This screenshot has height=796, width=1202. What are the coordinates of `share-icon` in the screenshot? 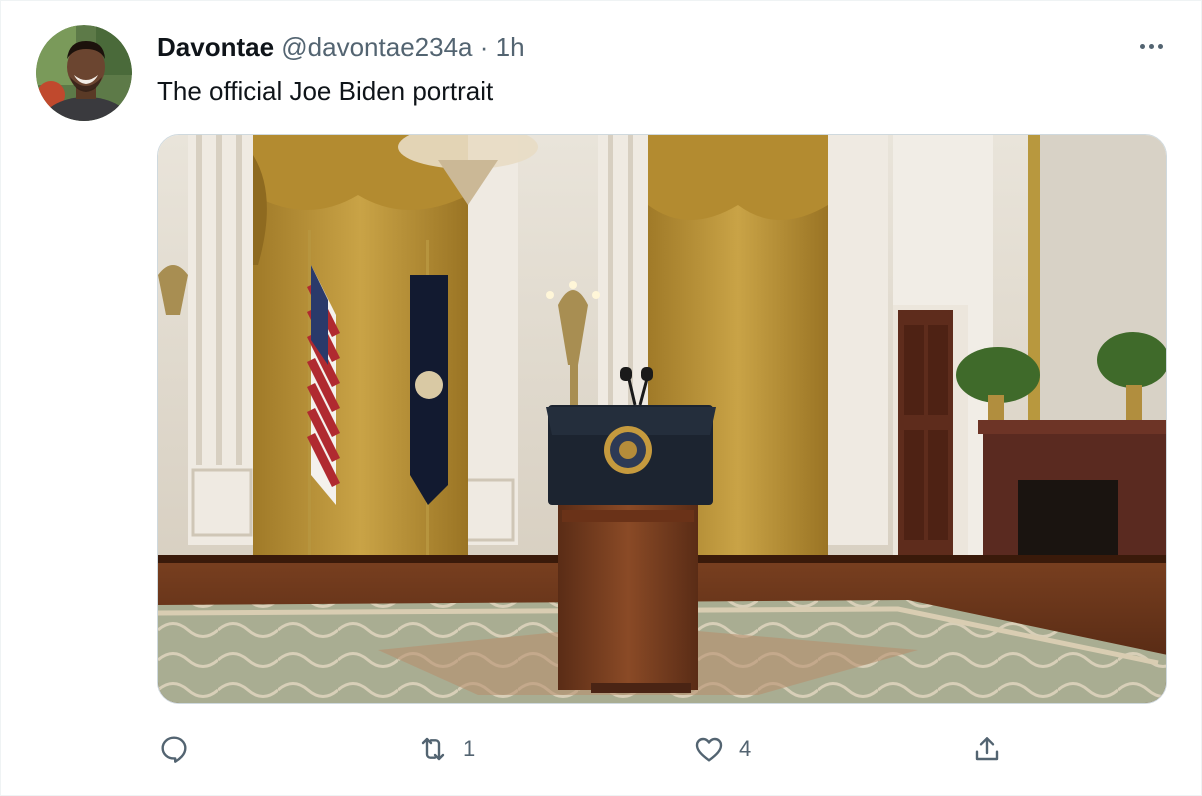 It's located at (987, 749).